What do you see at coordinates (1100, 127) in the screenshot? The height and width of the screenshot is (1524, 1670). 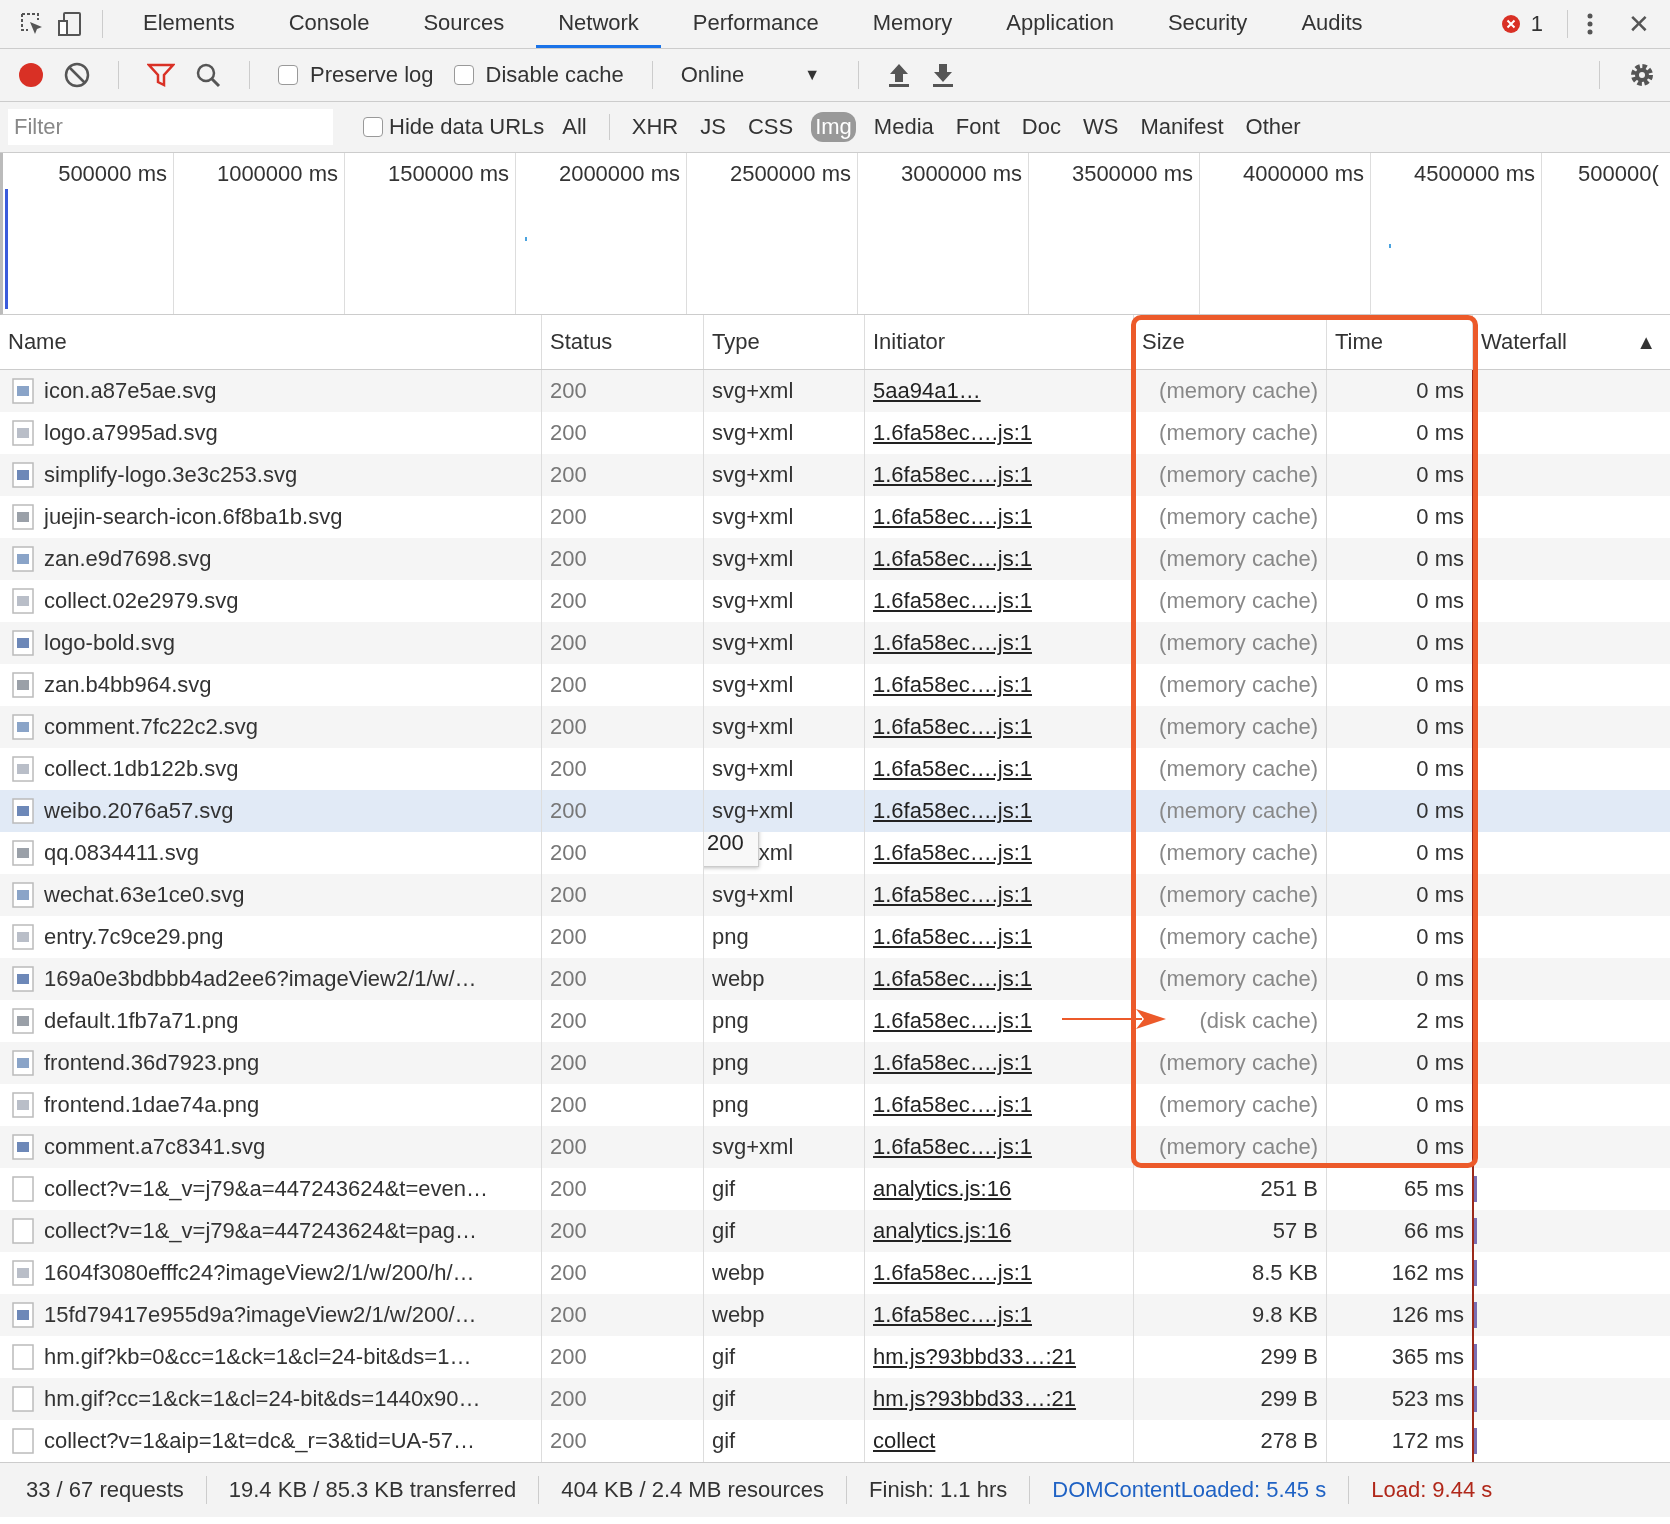 I see `type-filter-button: WS` at bounding box center [1100, 127].